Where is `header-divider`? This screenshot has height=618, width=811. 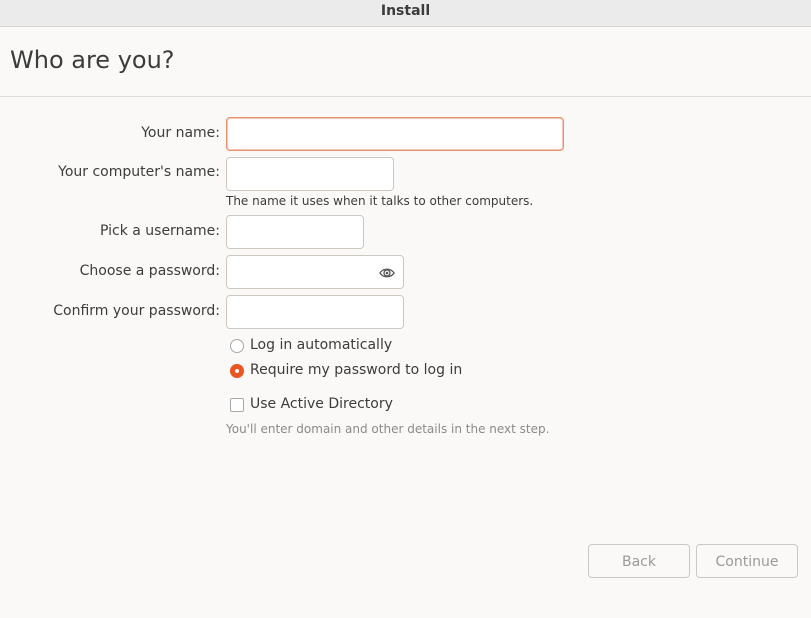
header-divider is located at coordinates (405, 96).